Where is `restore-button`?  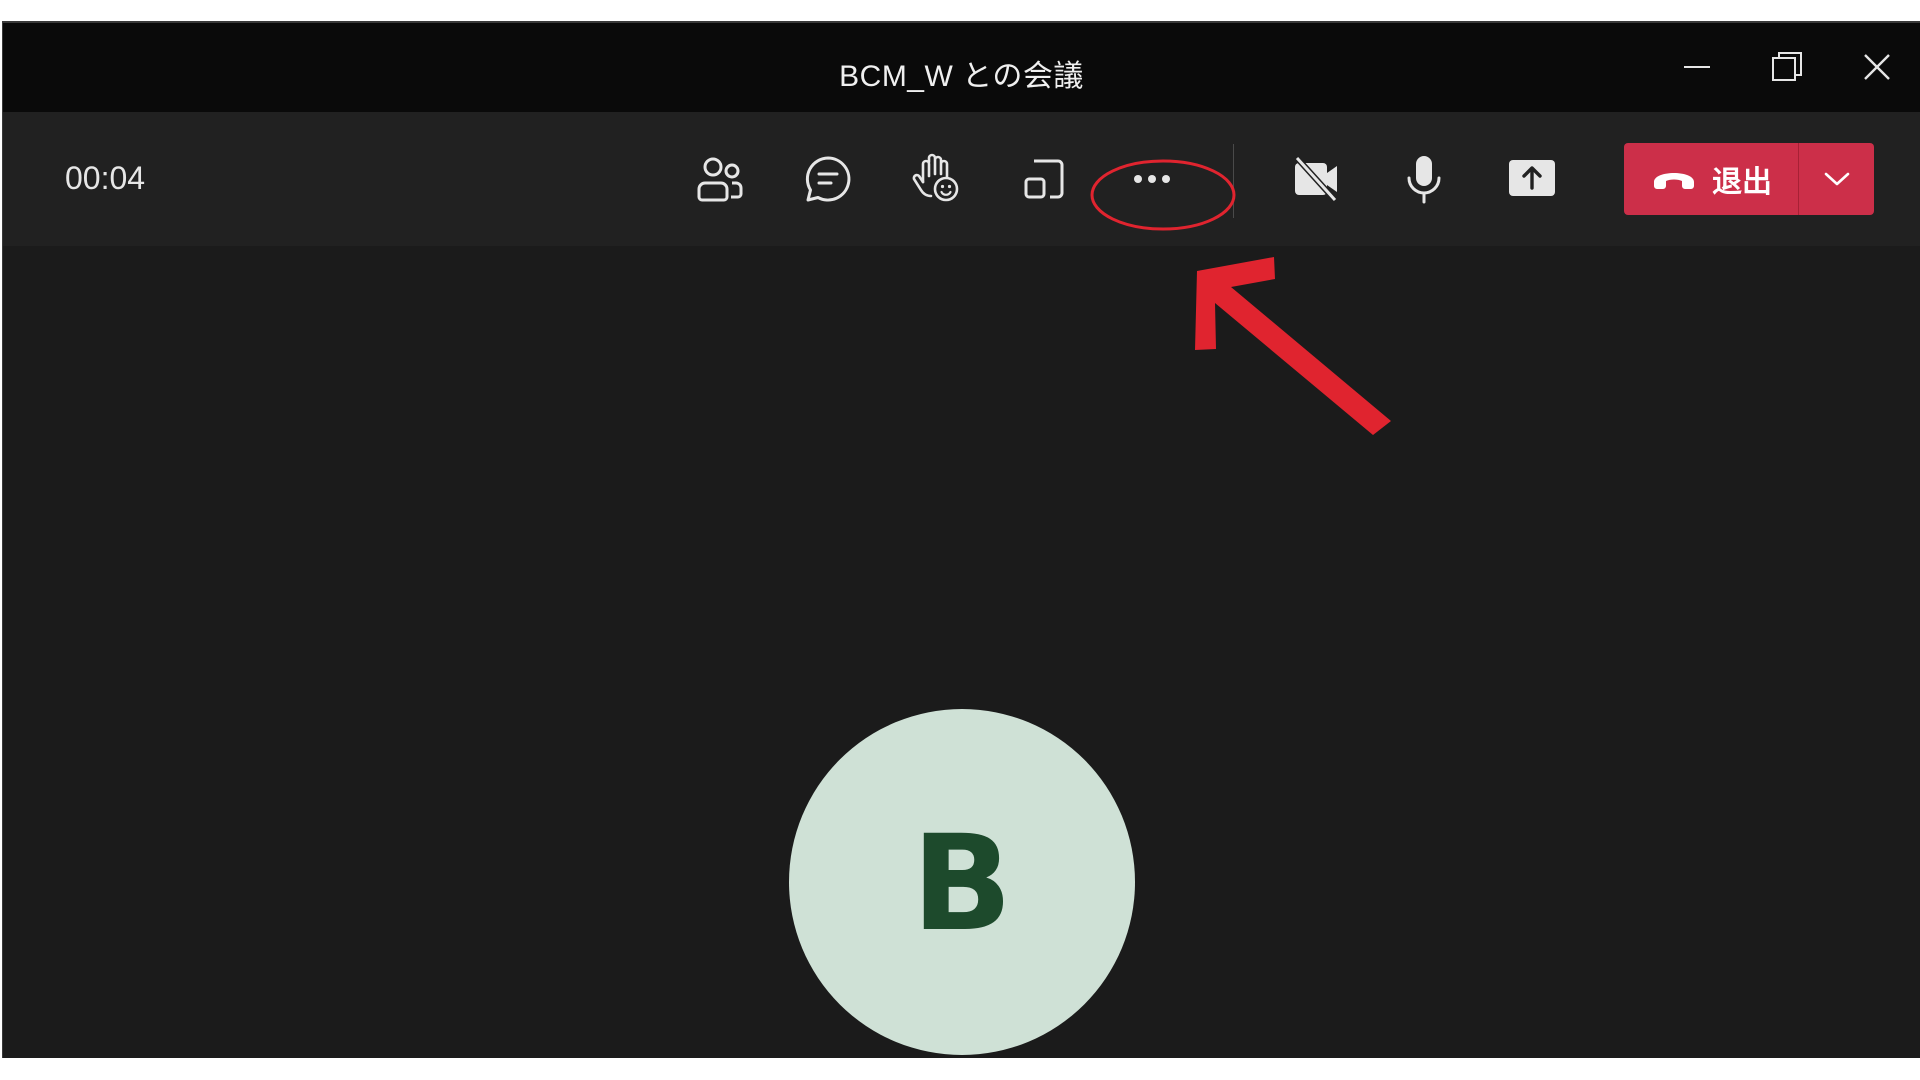
restore-button is located at coordinates (1787, 67).